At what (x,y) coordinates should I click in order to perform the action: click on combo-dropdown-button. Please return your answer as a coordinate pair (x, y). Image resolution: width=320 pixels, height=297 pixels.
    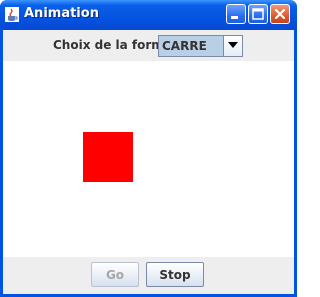
    Looking at the image, I should click on (232, 46).